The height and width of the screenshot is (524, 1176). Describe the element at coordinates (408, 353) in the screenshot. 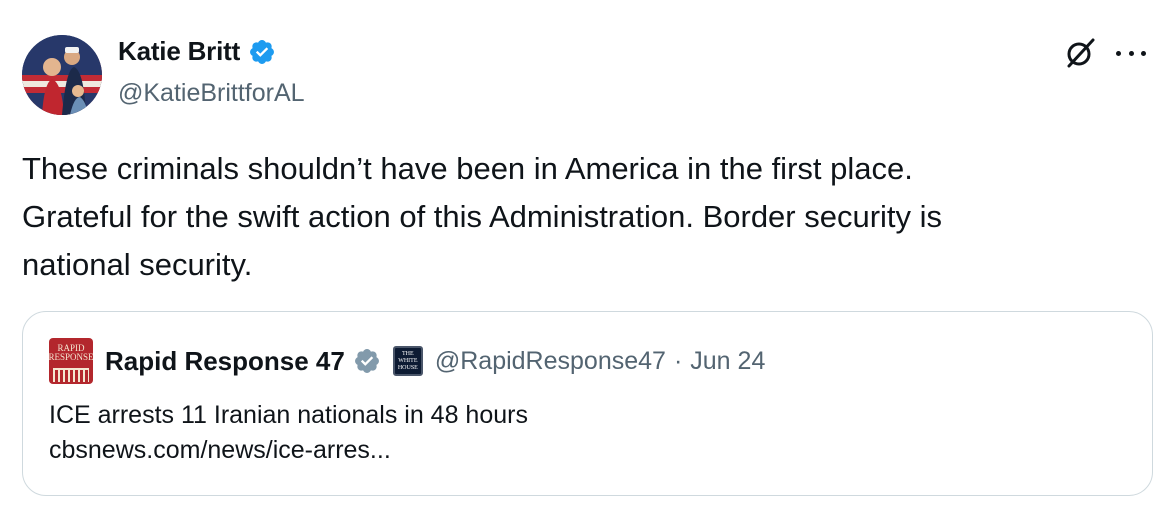

I see `affiliation-badge-line1: THE` at that location.